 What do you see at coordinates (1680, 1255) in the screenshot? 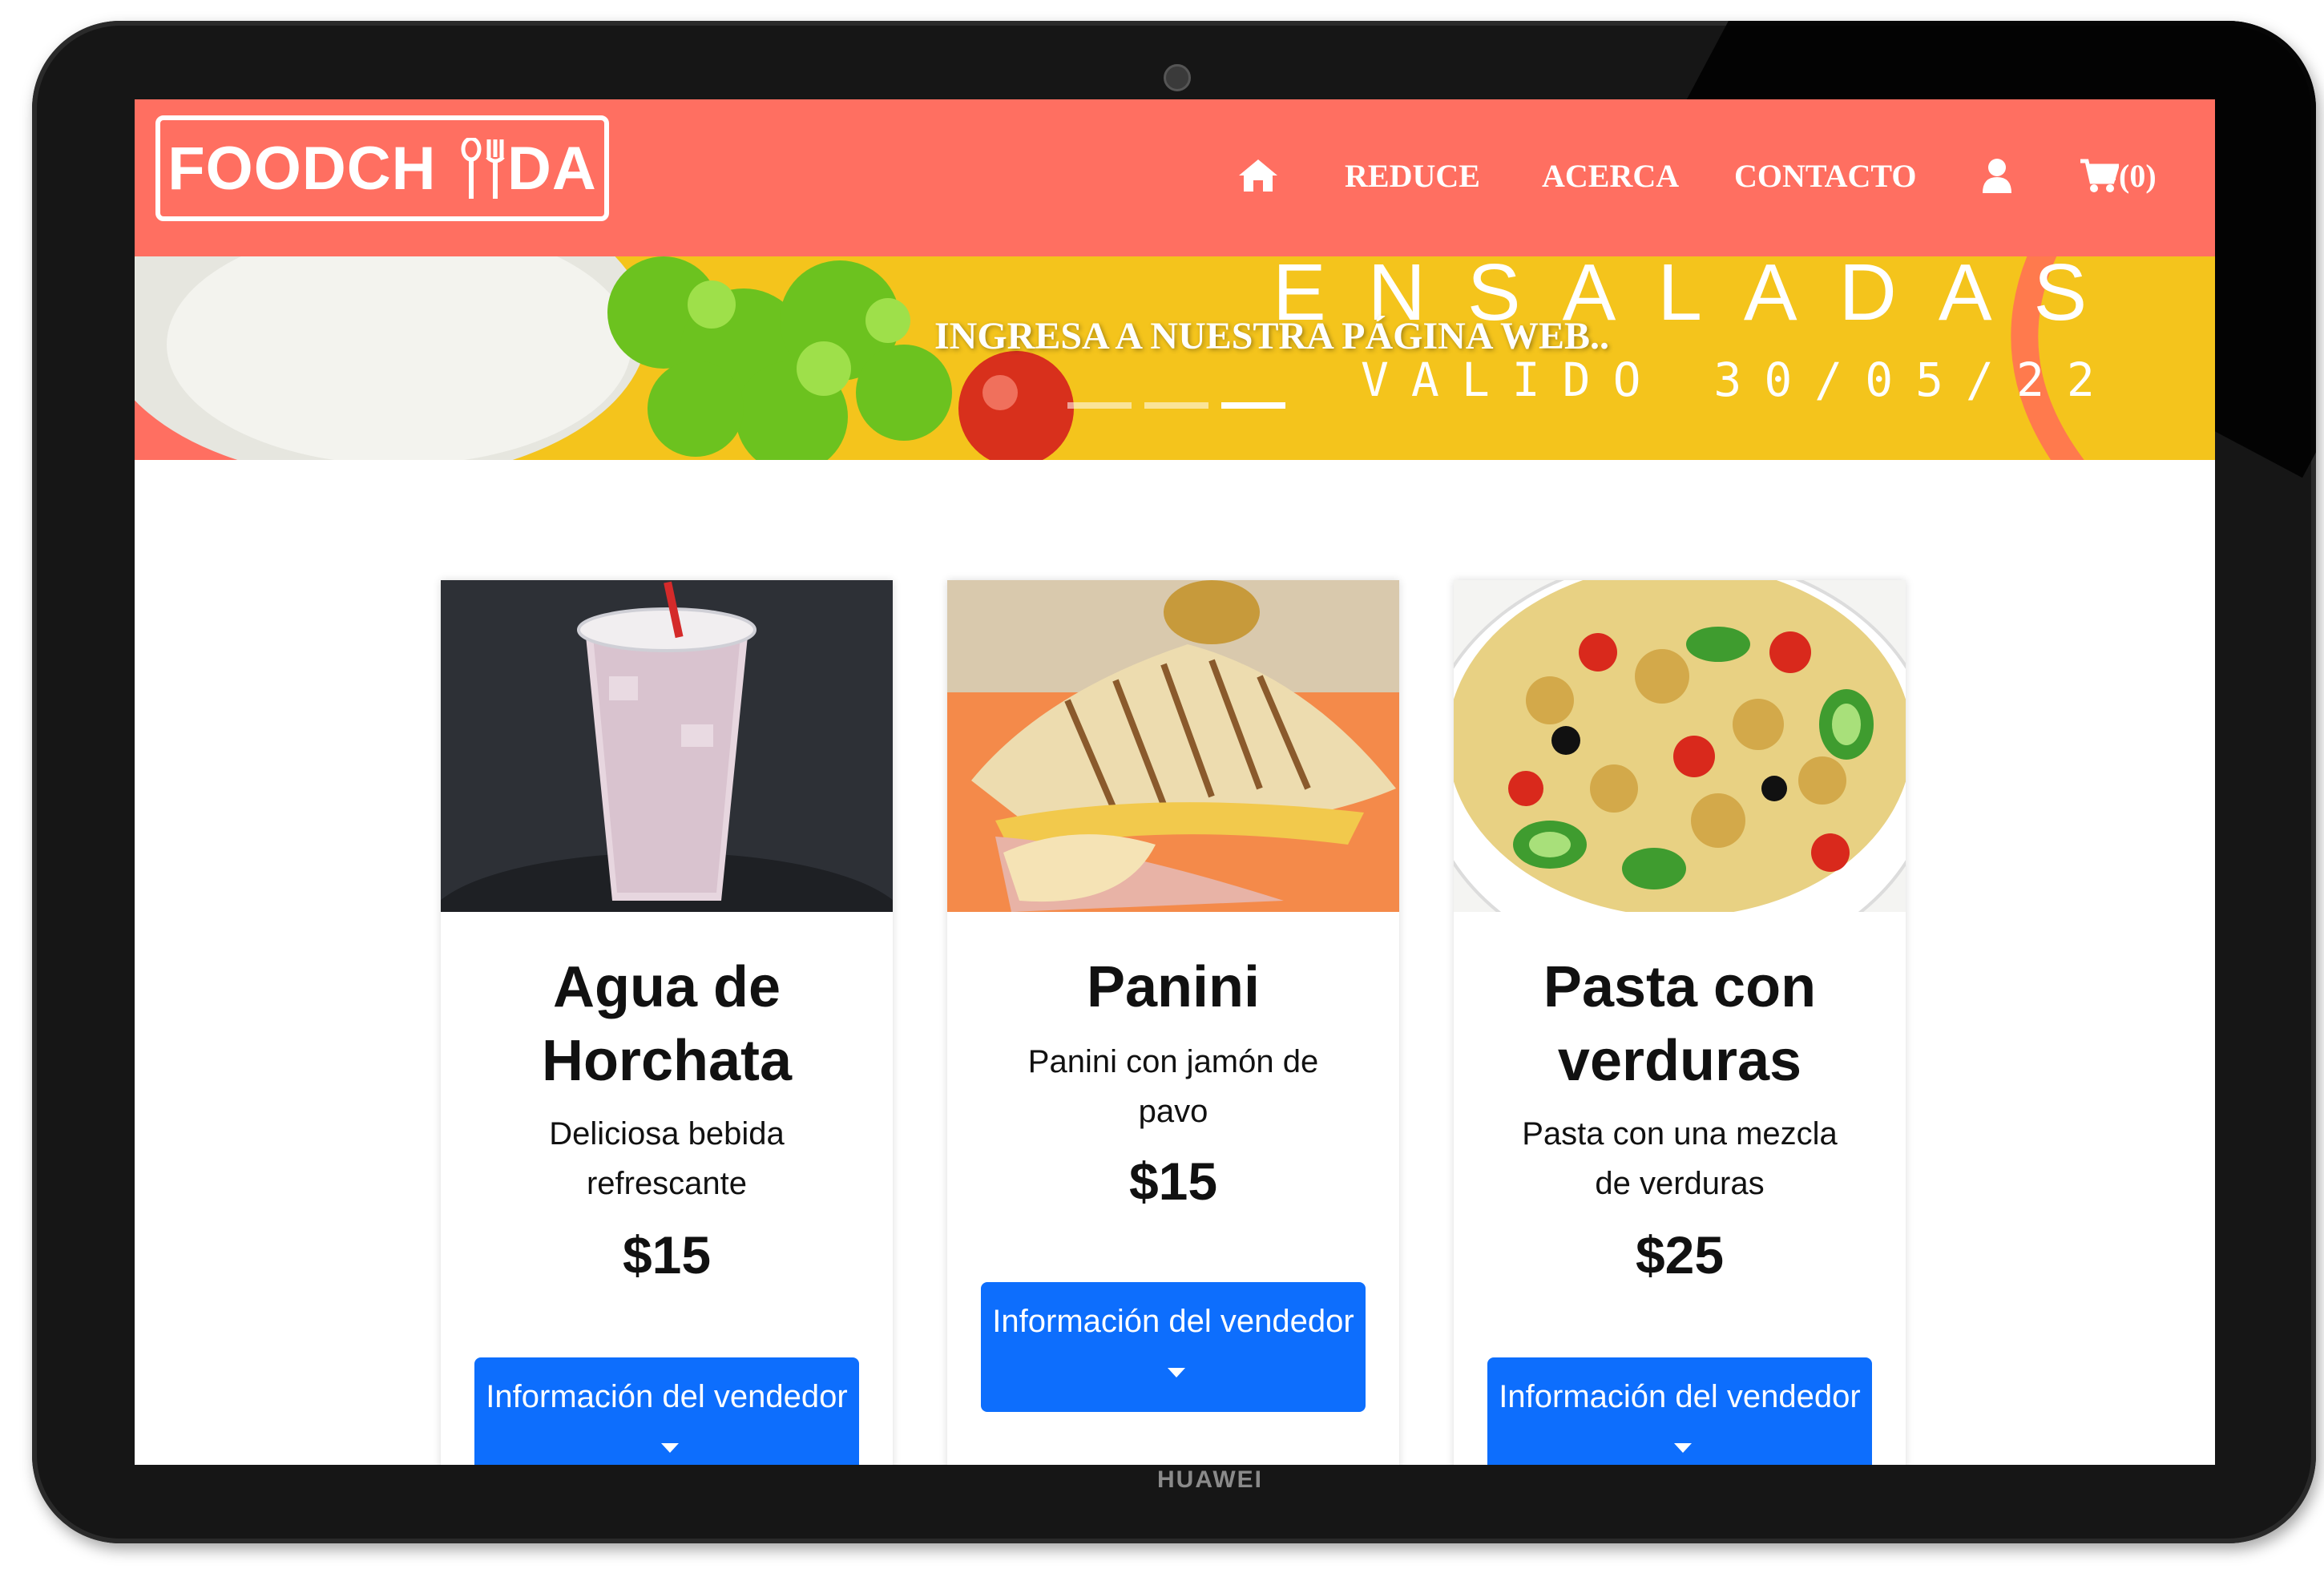
I see `product-price: $25` at bounding box center [1680, 1255].